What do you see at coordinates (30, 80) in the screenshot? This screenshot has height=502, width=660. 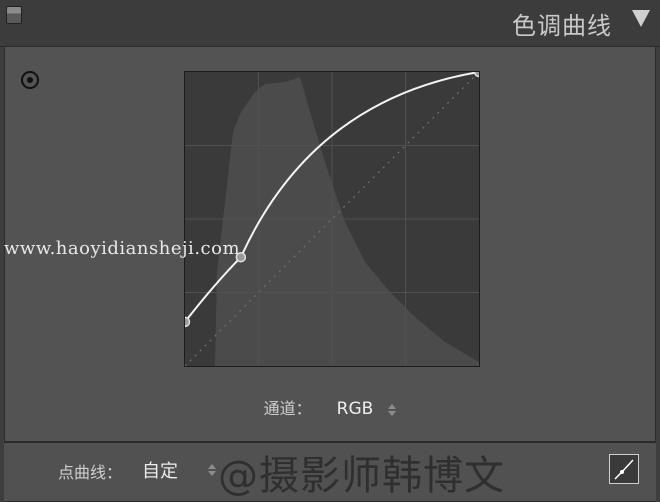 I see `target-adjust-icon` at bounding box center [30, 80].